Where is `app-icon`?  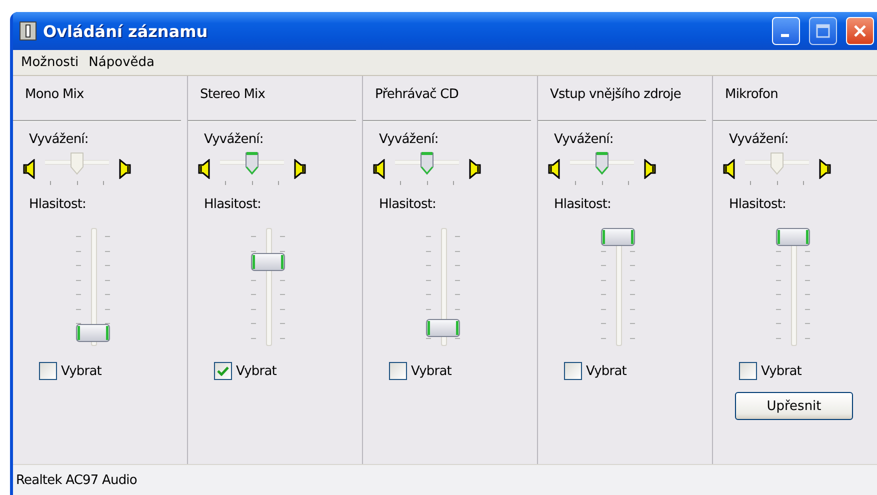 app-icon is located at coordinates (28, 31).